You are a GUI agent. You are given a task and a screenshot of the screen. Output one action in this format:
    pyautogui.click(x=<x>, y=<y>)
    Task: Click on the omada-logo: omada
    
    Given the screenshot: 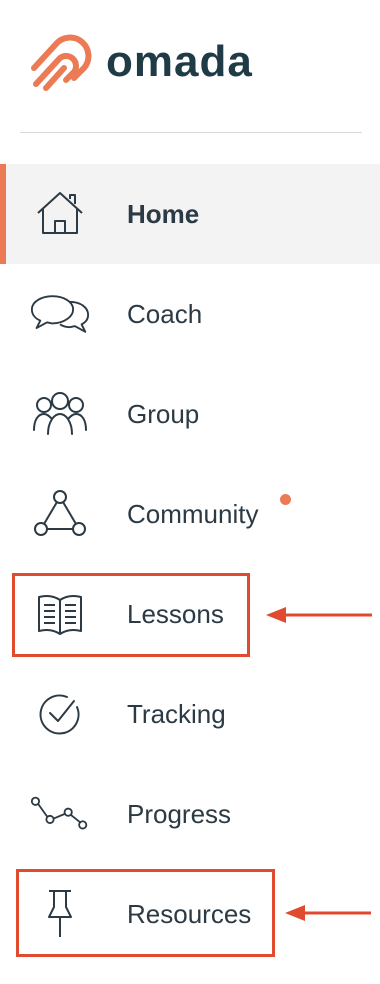 What is the action you would take?
    pyautogui.click(x=141, y=62)
    